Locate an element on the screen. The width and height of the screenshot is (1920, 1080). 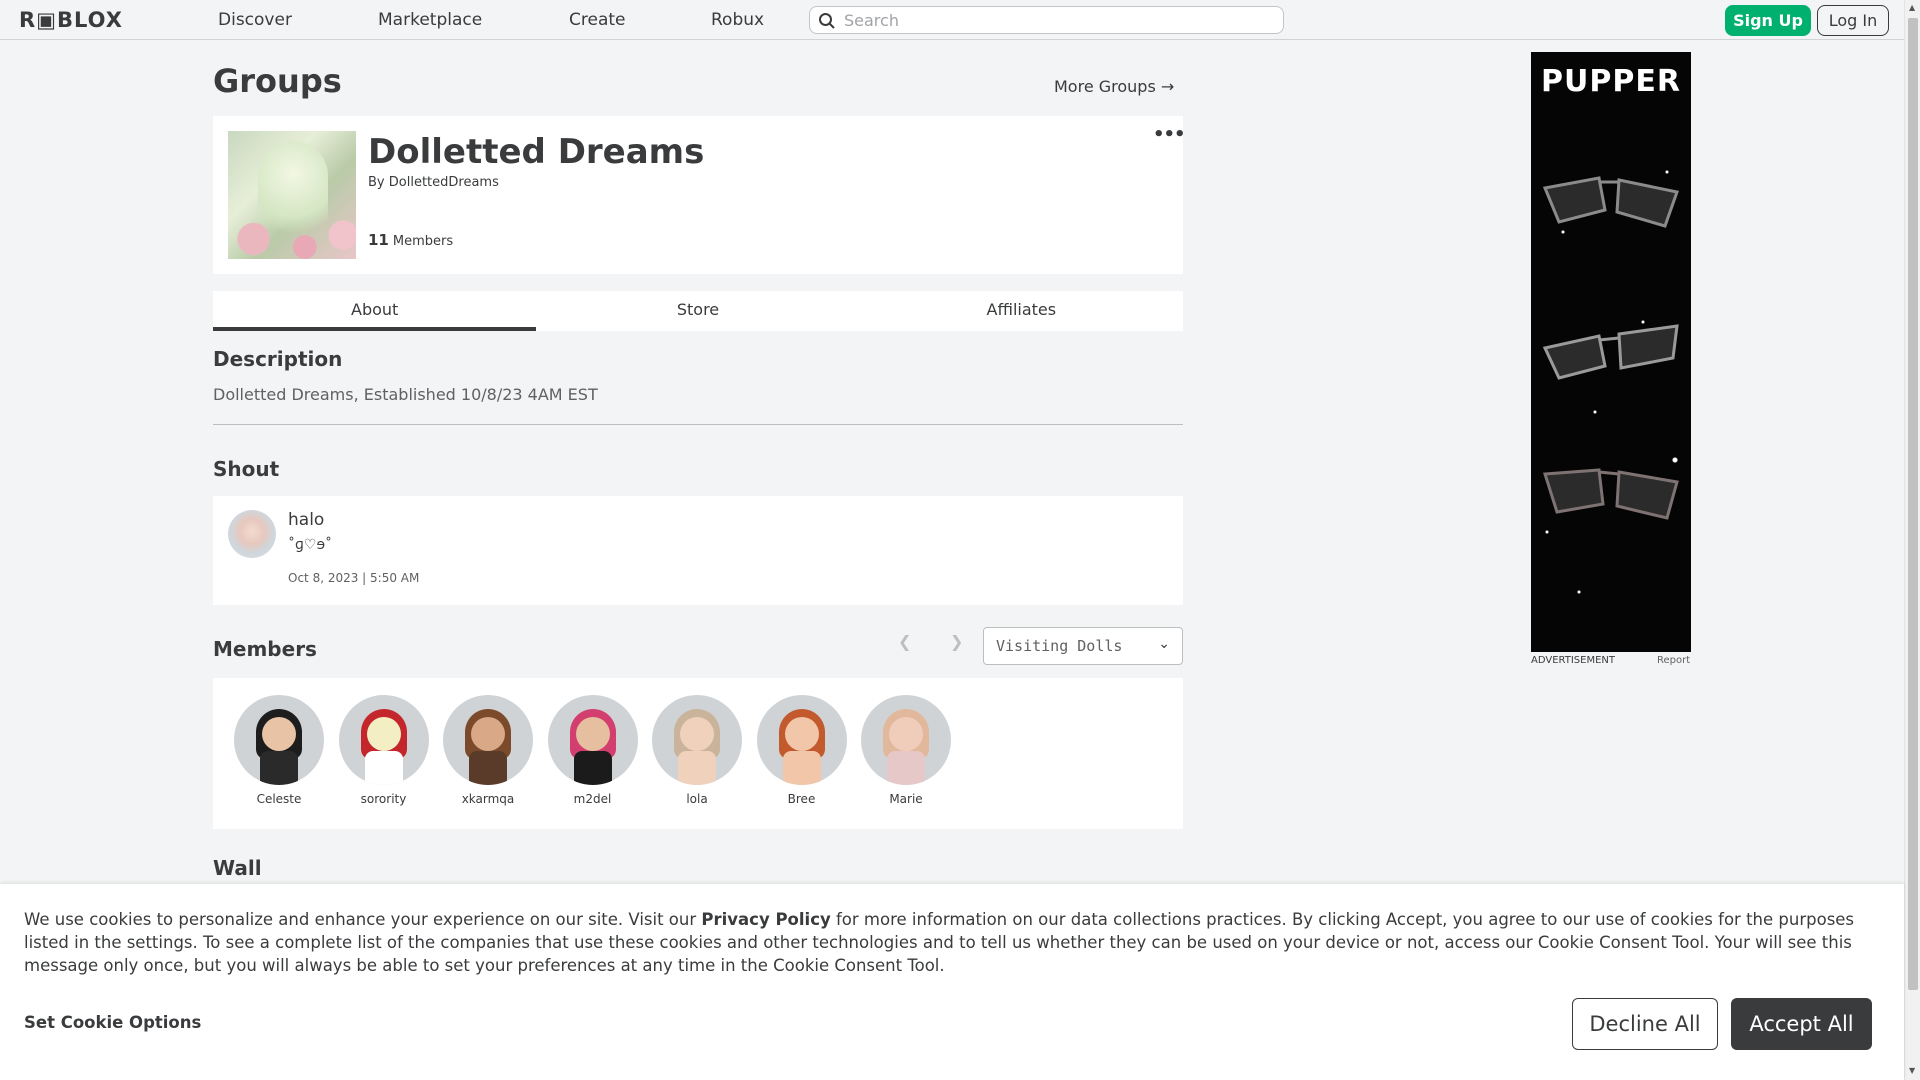
member-name: lola is located at coordinates (697, 799).